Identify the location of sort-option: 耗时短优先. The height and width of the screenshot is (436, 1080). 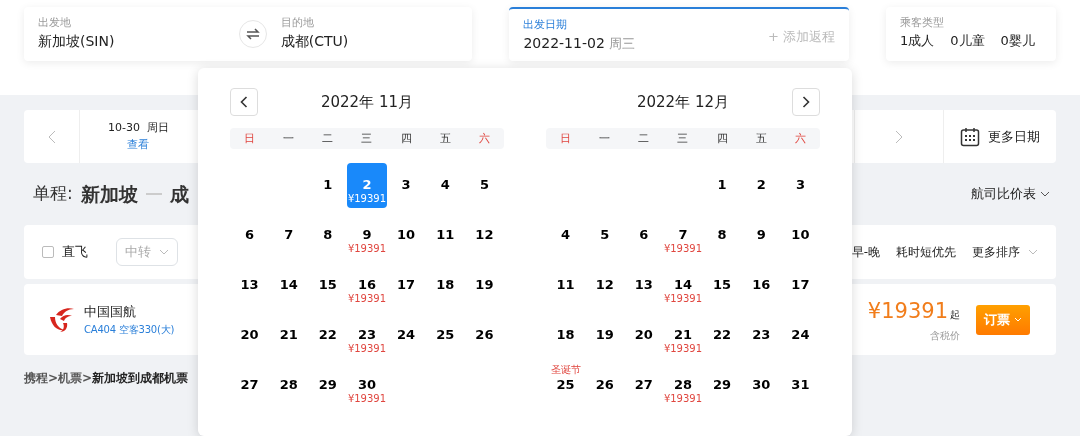
(926, 252).